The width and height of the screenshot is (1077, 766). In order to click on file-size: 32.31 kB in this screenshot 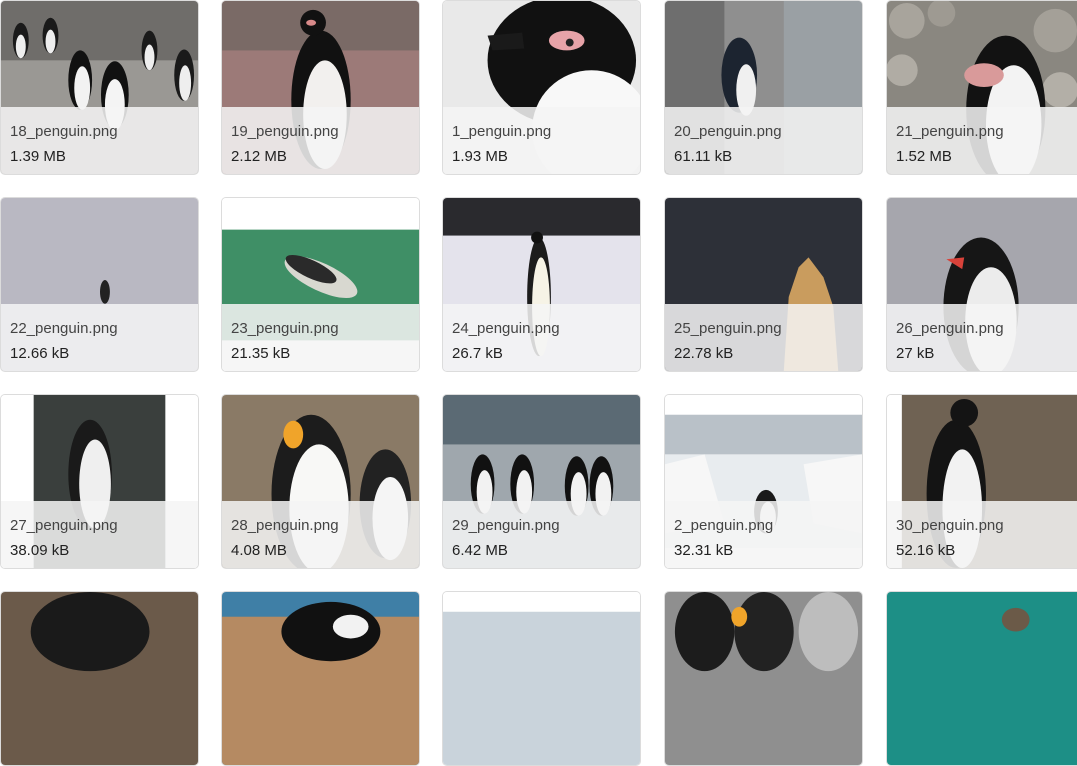, I will do `click(704, 550)`.